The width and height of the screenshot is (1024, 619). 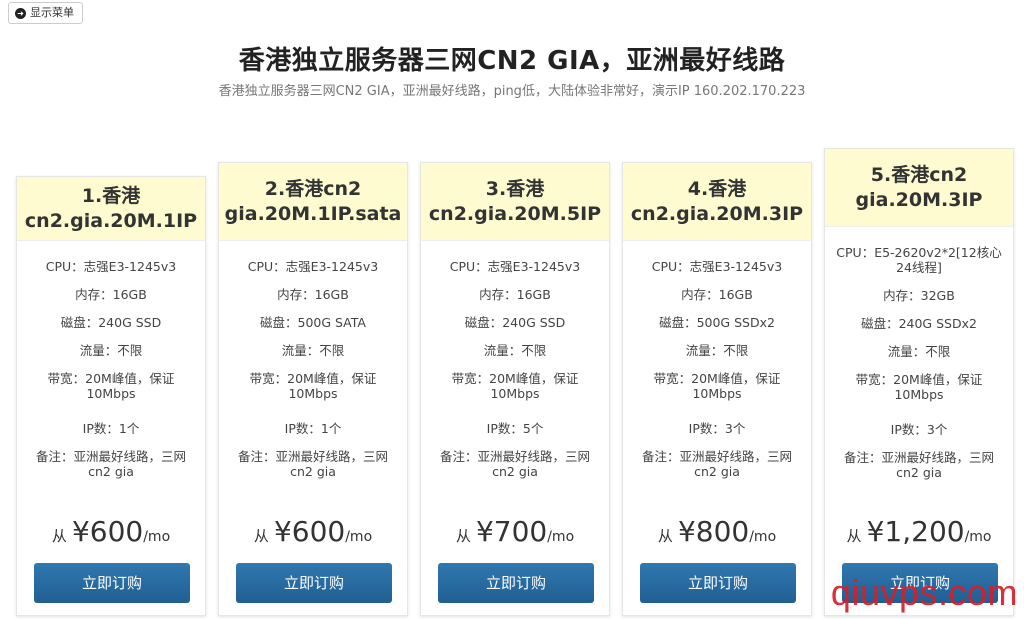 I want to click on plan-name: 1.香港 cn2.gia.20M.1IP, so click(x=111, y=209).